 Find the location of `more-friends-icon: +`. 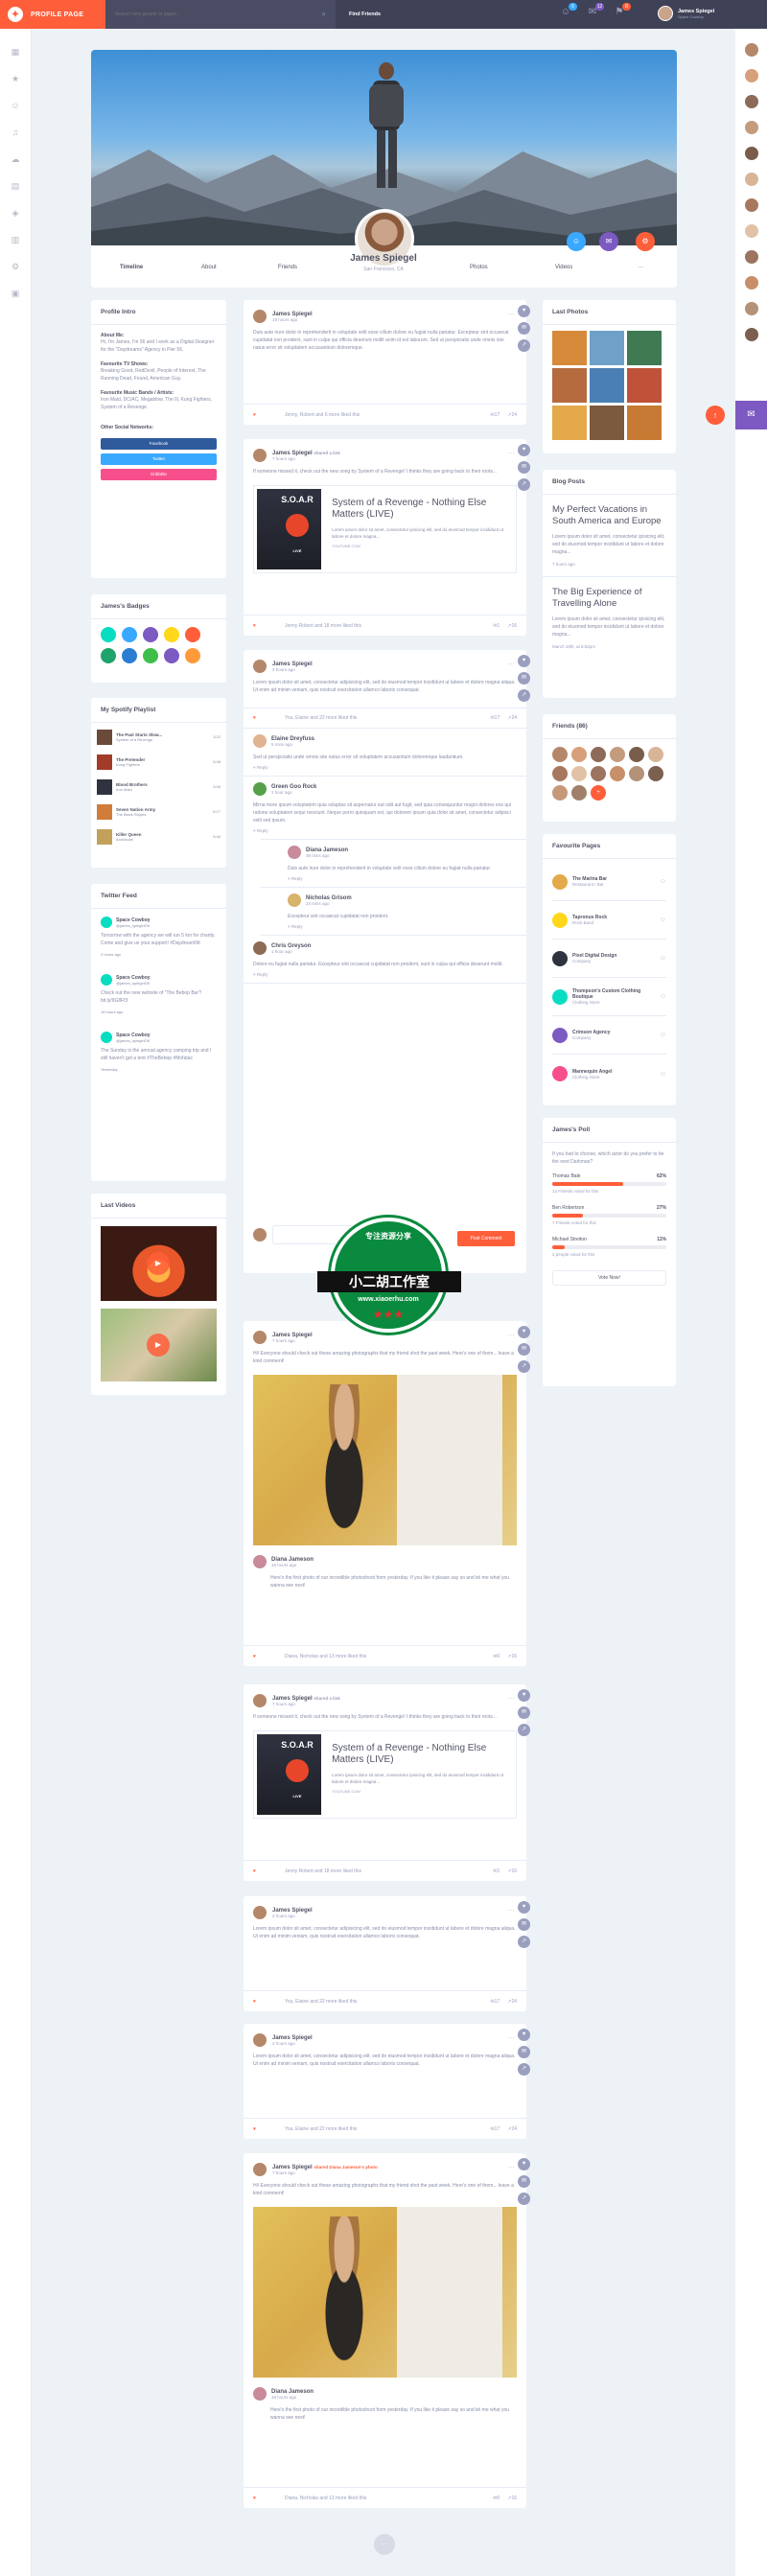

more-friends-icon: + is located at coordinates (598, 793).